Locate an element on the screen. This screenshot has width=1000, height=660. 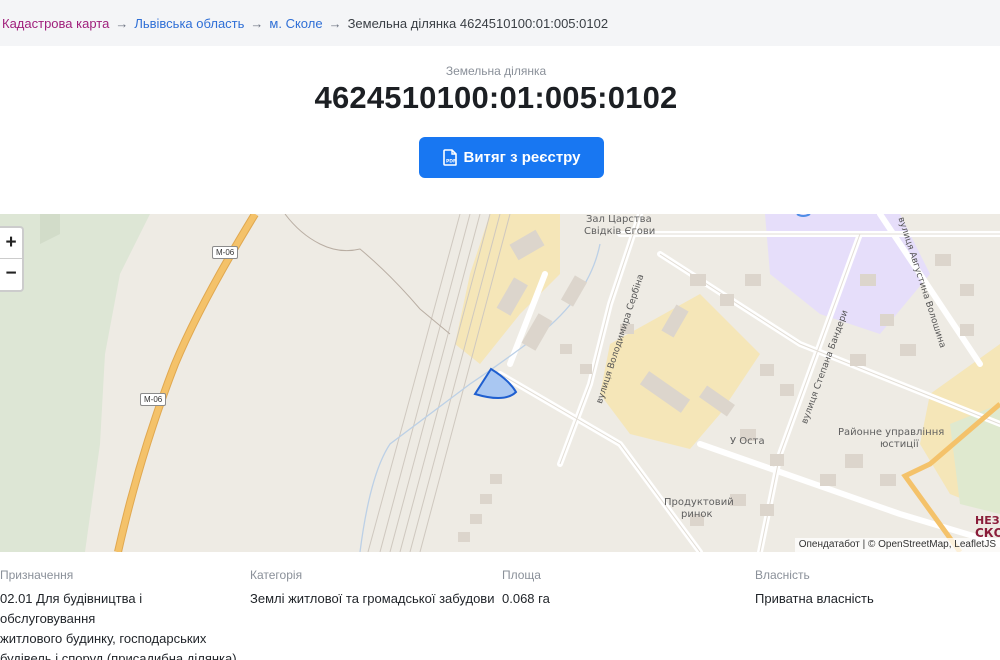
poi-label: ринок is located at coordinates (697, 514).